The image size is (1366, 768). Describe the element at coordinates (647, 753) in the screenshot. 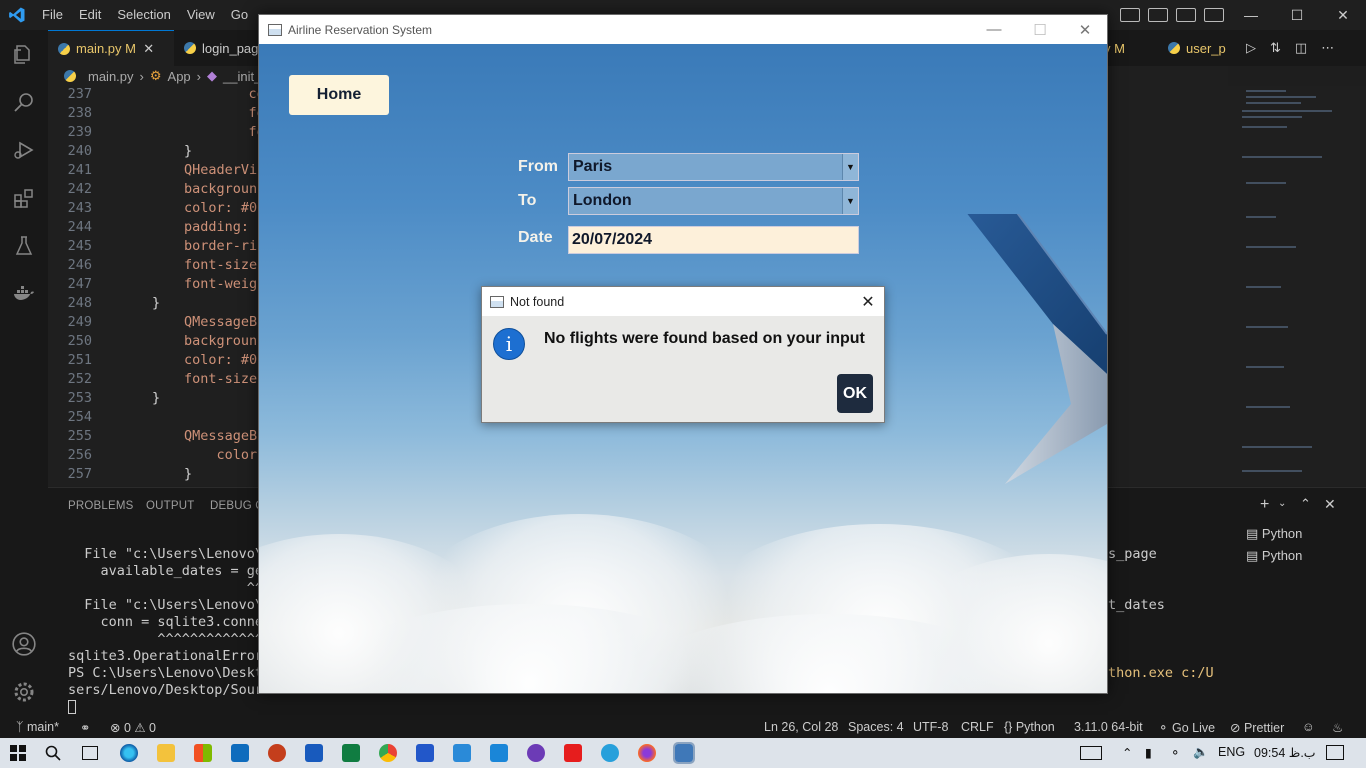

I see `firefox-icon` at that location.